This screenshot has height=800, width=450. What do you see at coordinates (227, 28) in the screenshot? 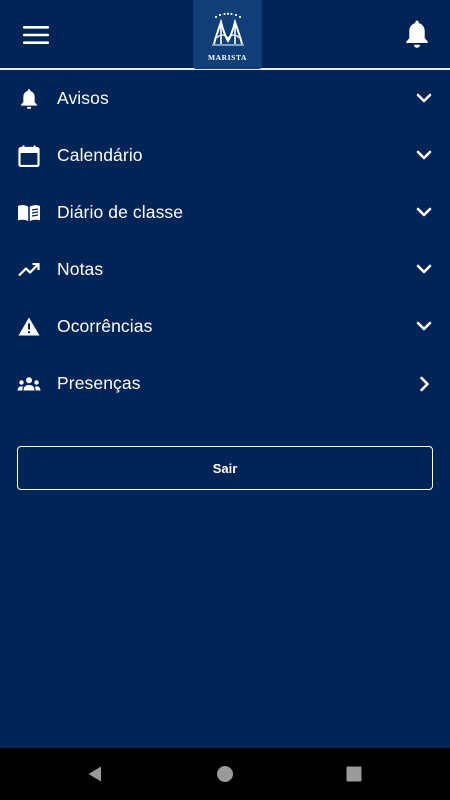
I see `logo-monogram-icon` at bounding box center [227, 28].